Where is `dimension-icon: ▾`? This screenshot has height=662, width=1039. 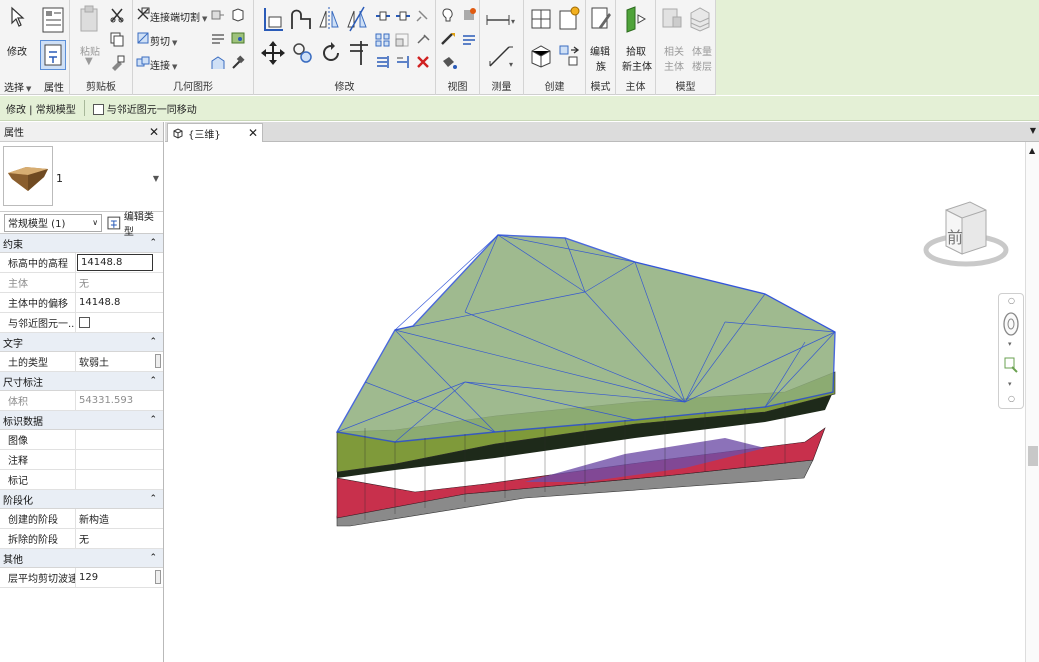 dimension-icon: ▾ is located at coordinates (501, 55).